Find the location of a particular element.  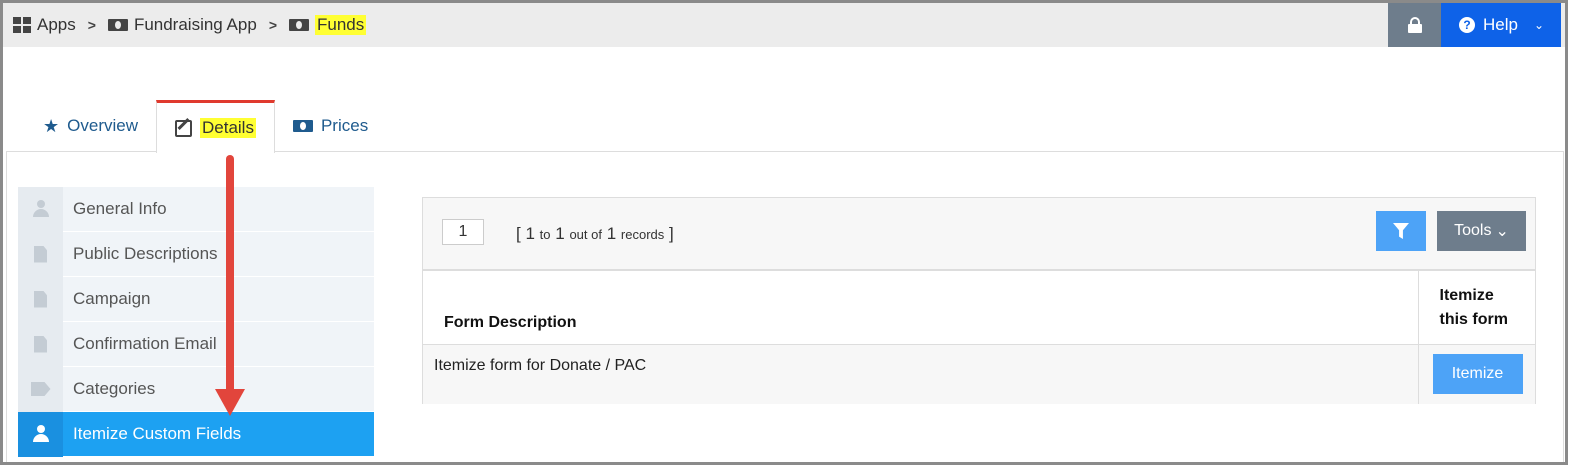

breadcrumb-apps-label: Apps is located at coordinates (56, 24).